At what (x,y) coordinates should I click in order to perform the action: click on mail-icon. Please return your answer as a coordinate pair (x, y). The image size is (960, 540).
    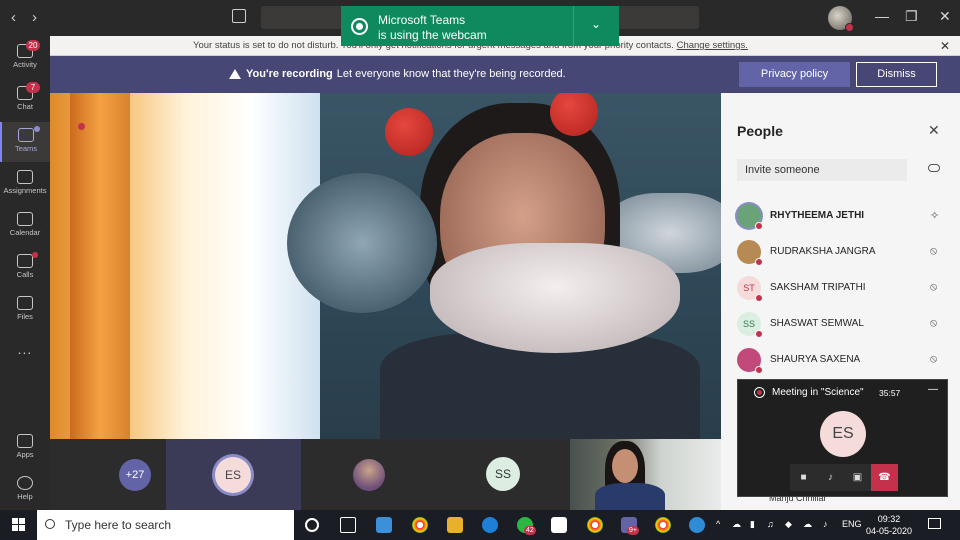
    Looking at the image, I should click on (384, 525).